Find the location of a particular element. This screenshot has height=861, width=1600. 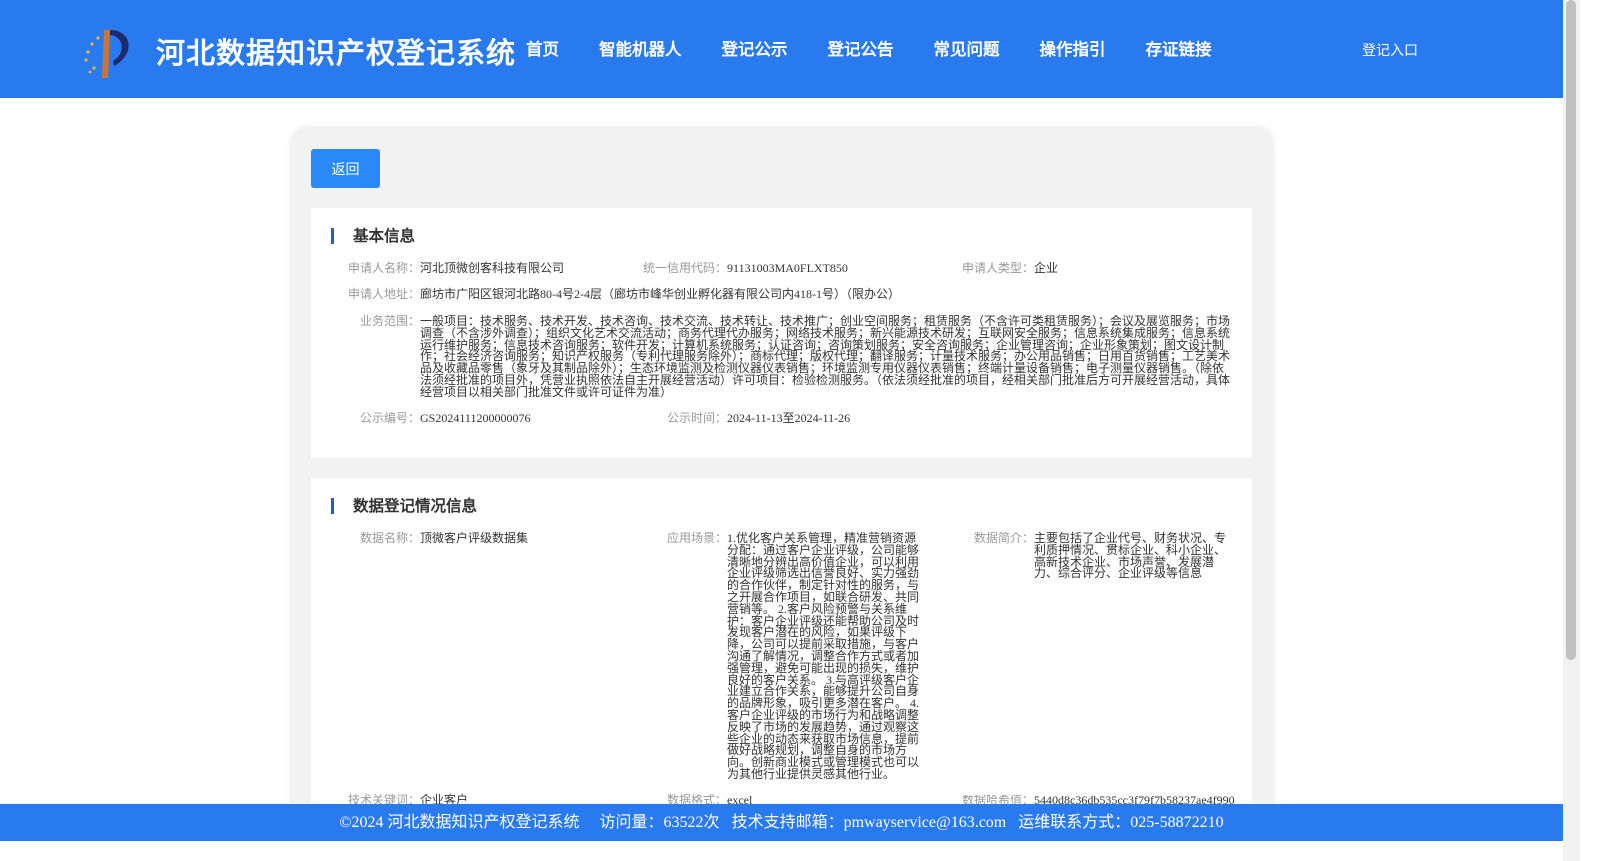

applicant-type-field: 申请人类型： 企业 is located at coordinates (1097, 268).